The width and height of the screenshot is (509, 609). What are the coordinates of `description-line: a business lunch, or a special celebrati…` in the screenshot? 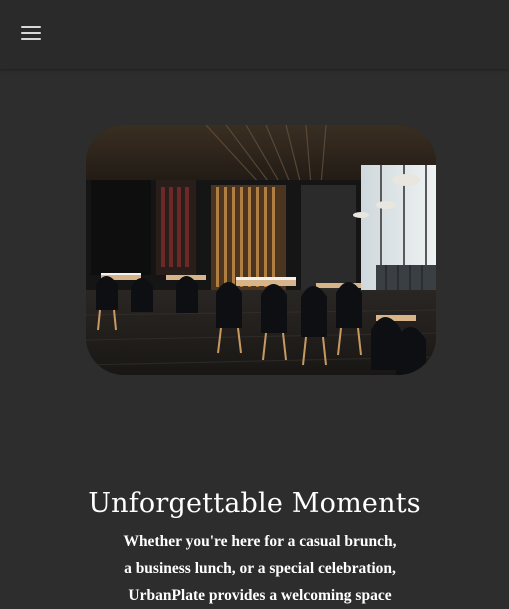 It's located at (260, 568).